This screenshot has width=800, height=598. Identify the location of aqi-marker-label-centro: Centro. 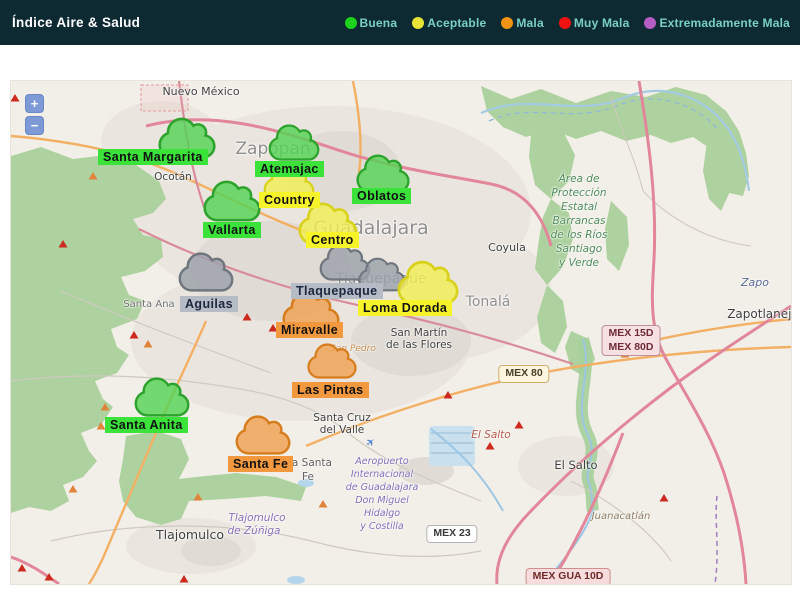
(332, 240).